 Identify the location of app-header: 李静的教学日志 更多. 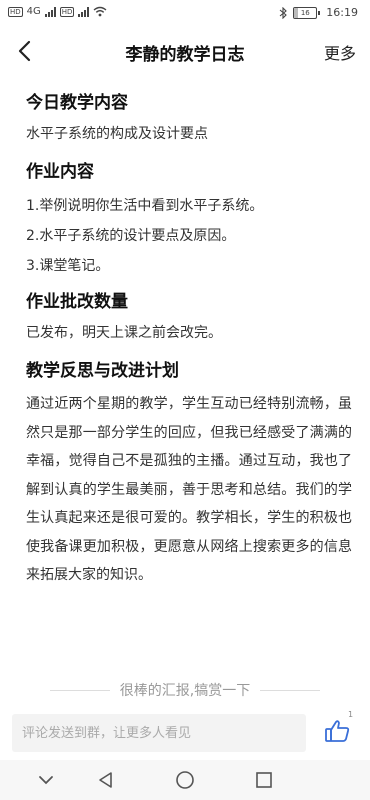
(185, 51).